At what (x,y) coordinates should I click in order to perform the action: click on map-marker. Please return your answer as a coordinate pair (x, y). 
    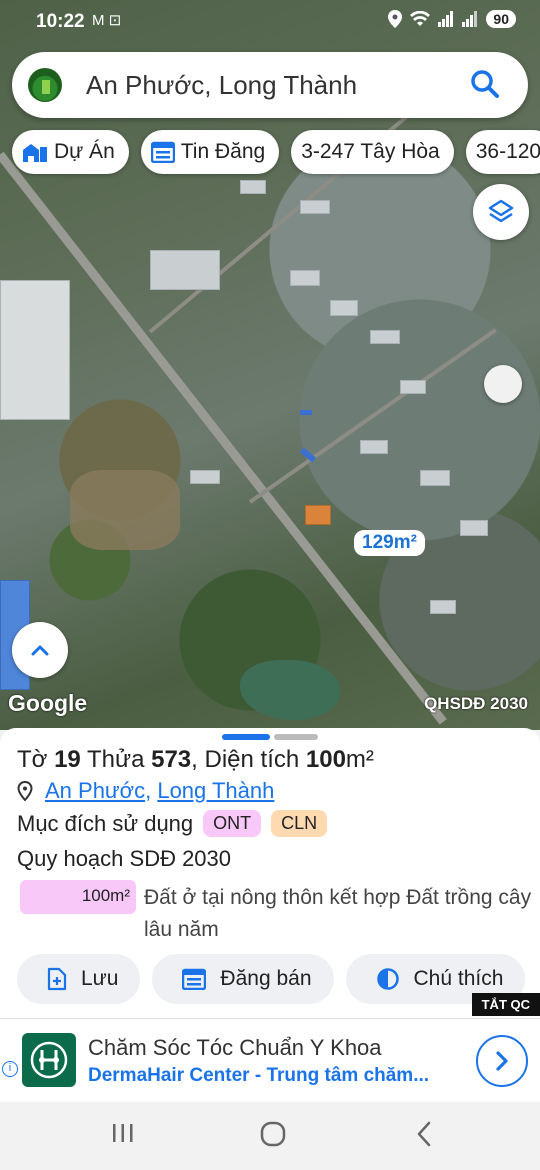
    Looking at the image, I should click on (503, 384).